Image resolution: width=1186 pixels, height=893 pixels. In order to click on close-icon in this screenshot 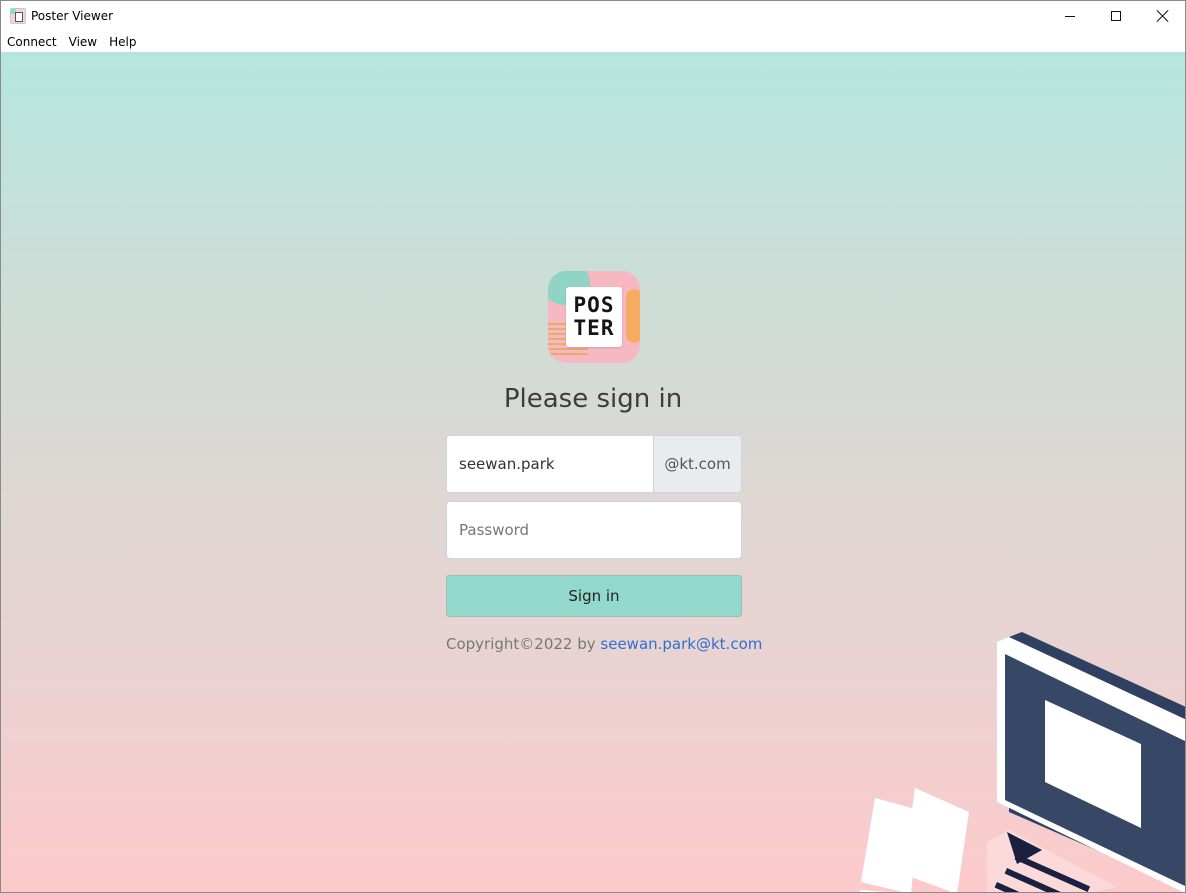, I will do `click(1162, 16)`.